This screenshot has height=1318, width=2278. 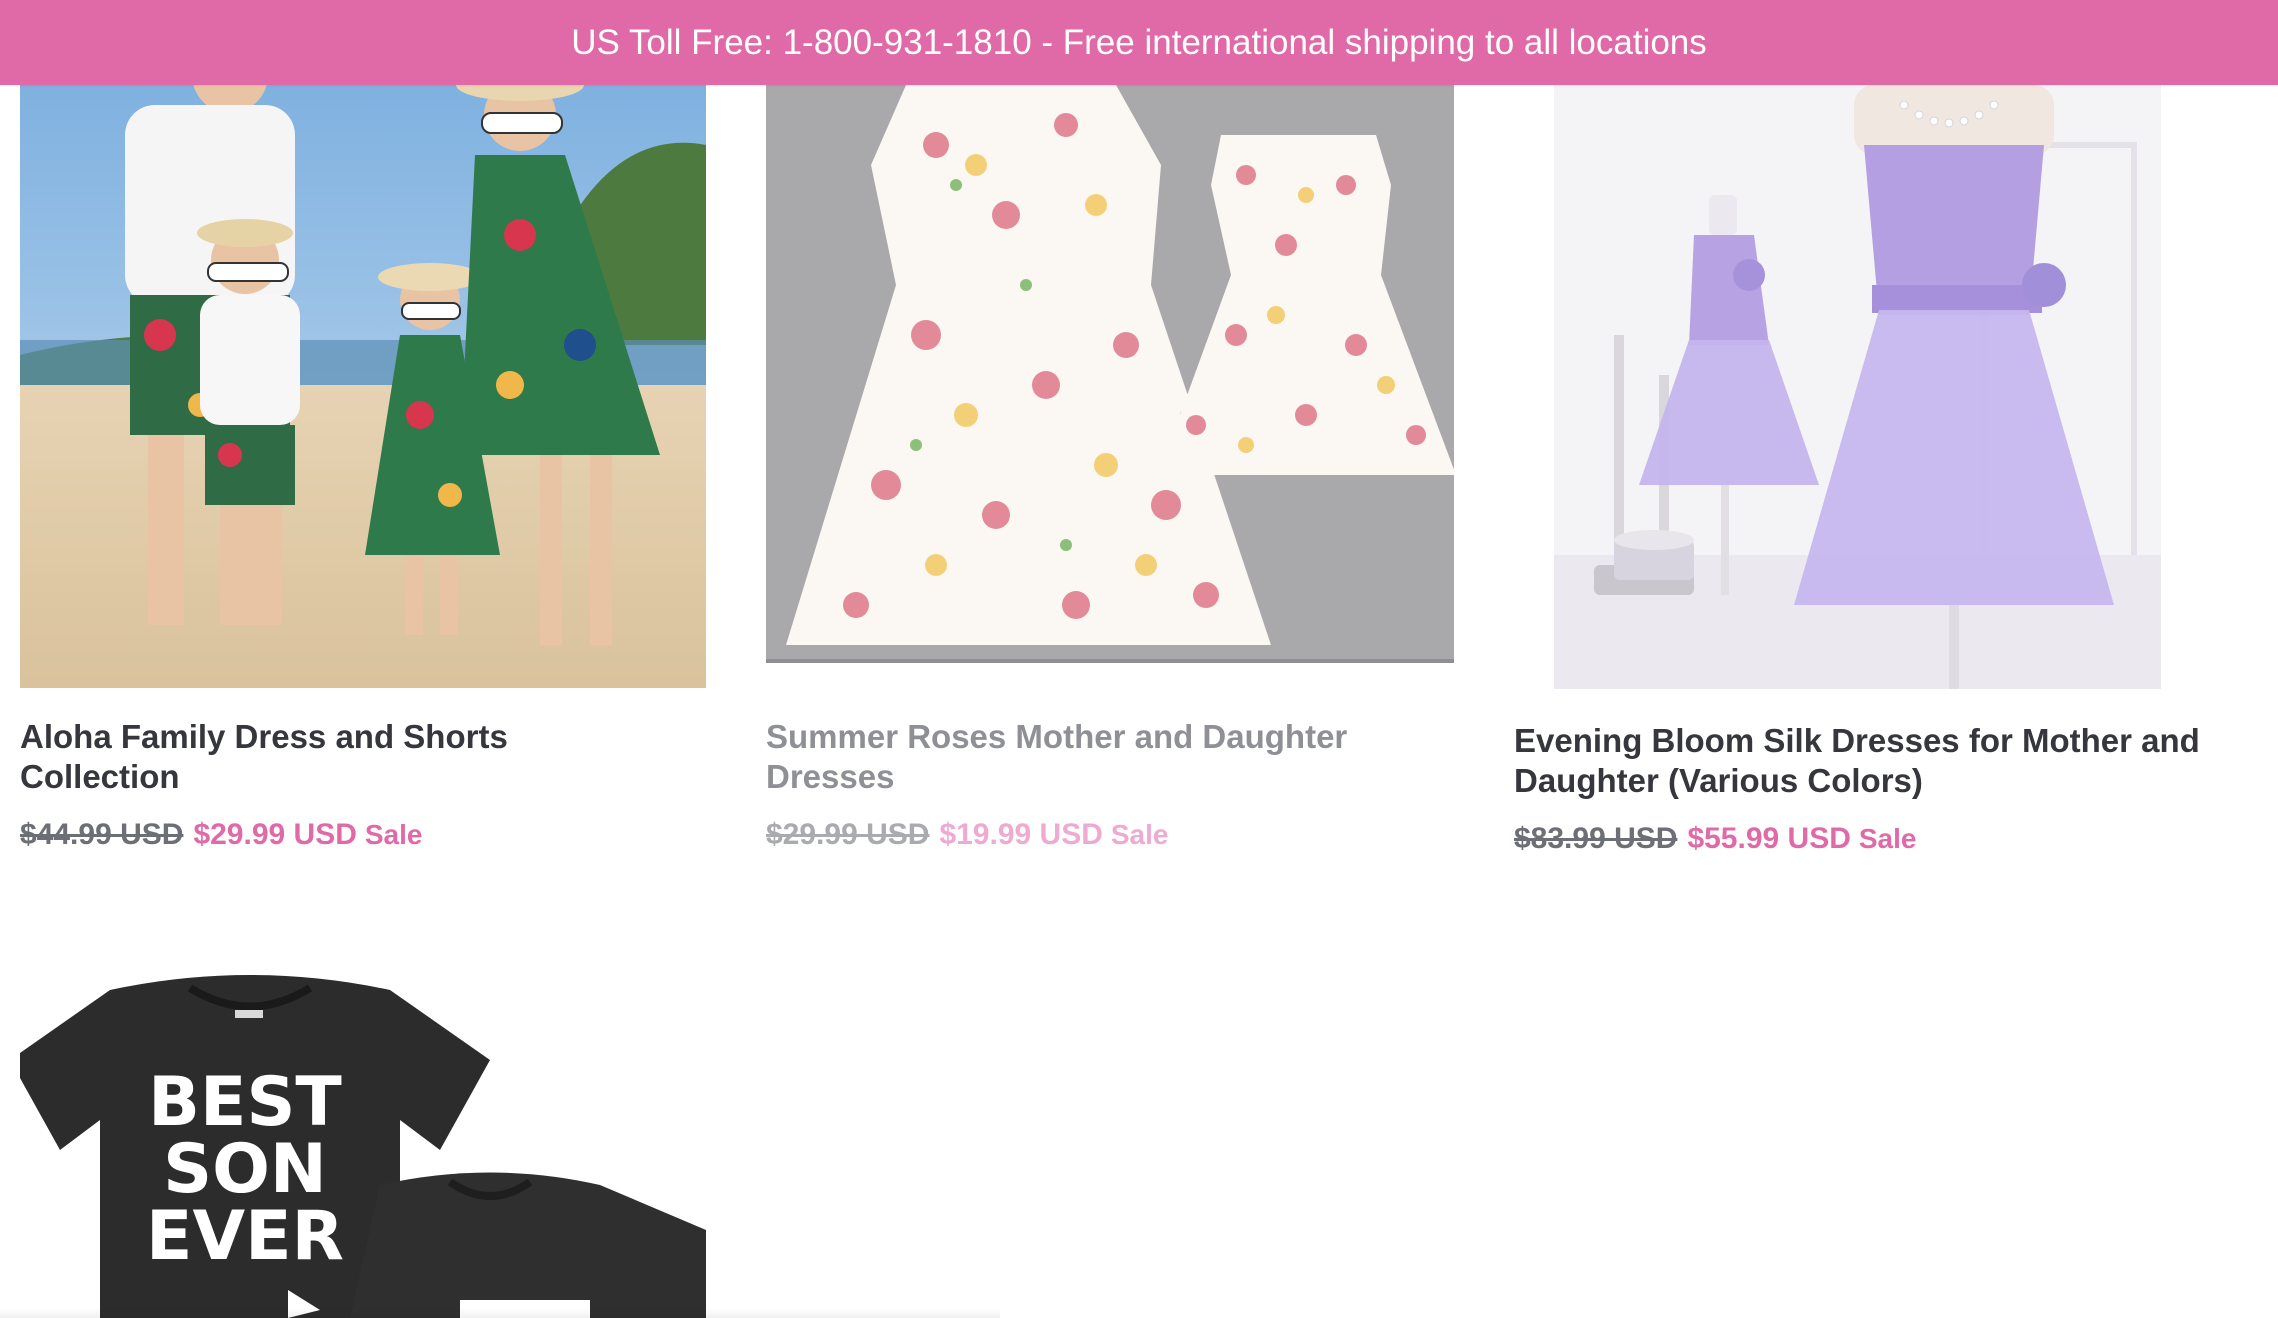 What do you see at coordinates (1596, 838) in the screenshot?
I see `compare-price: $83.99 USD` at bounding box center [1596, 838].